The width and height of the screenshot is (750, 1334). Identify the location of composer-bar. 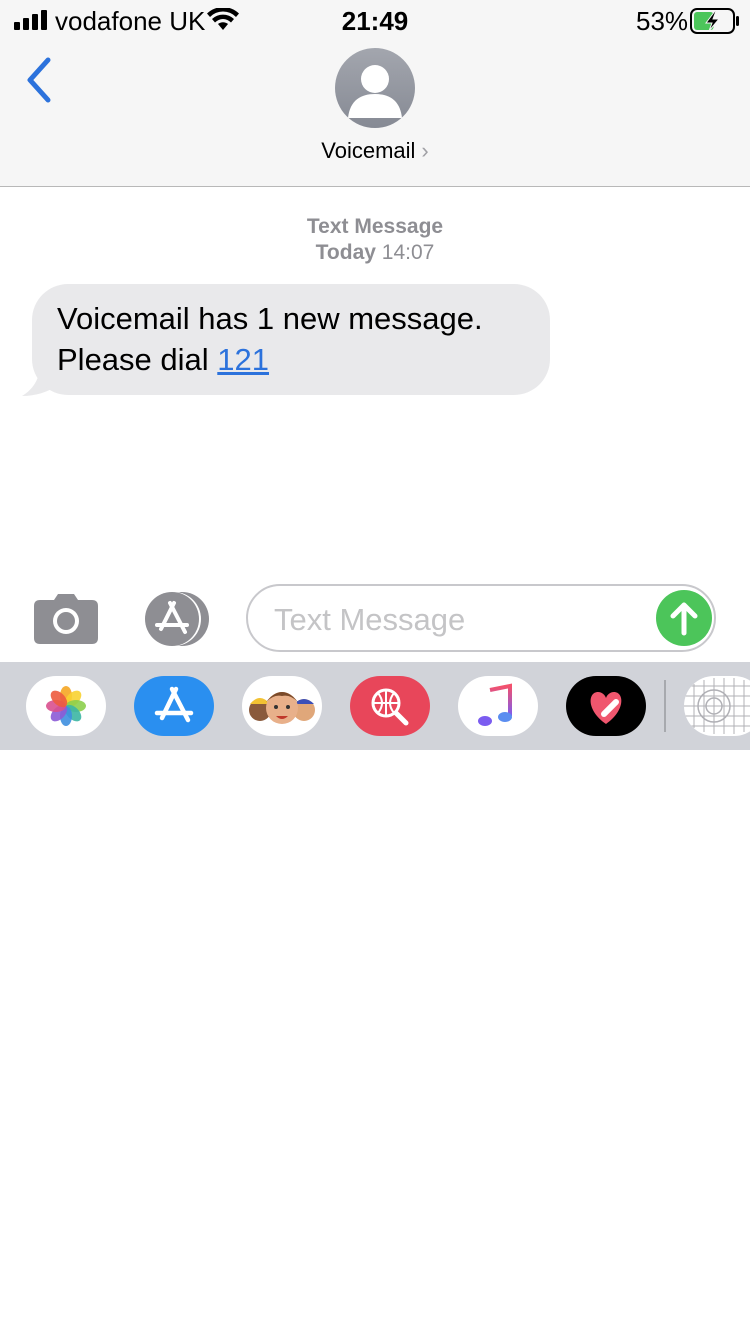
(375, 621).